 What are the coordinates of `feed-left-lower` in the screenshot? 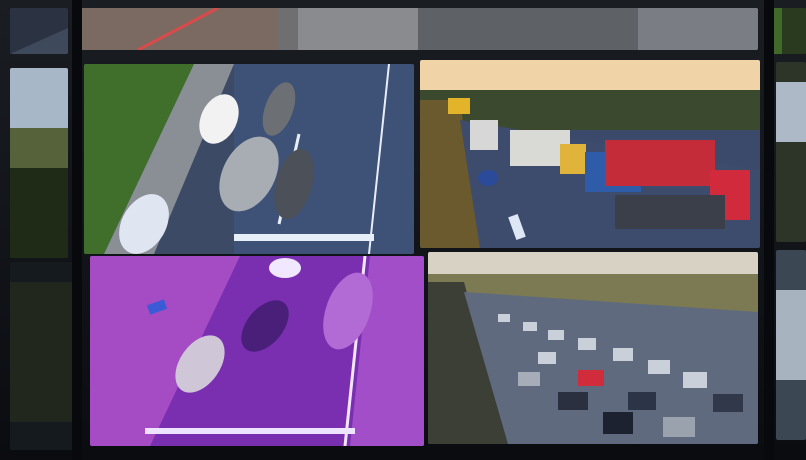 It's located at (43, 356).